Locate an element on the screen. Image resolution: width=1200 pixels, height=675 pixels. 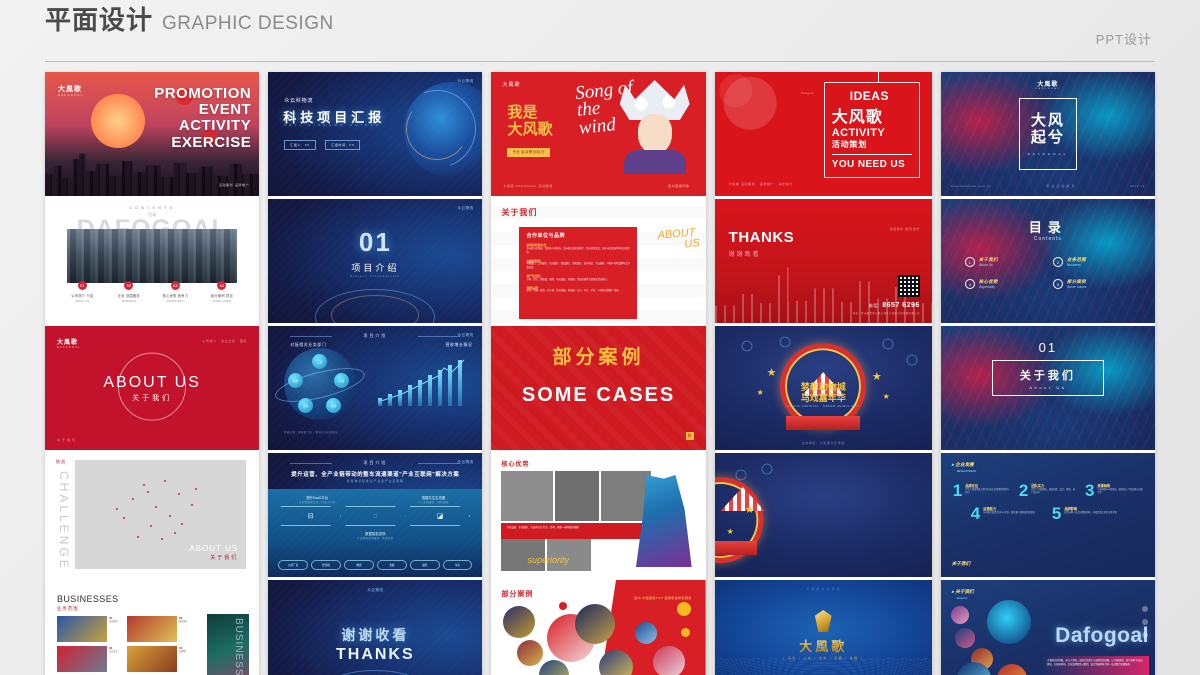
city-skyline-graphic is located at coordinates (152, 174).